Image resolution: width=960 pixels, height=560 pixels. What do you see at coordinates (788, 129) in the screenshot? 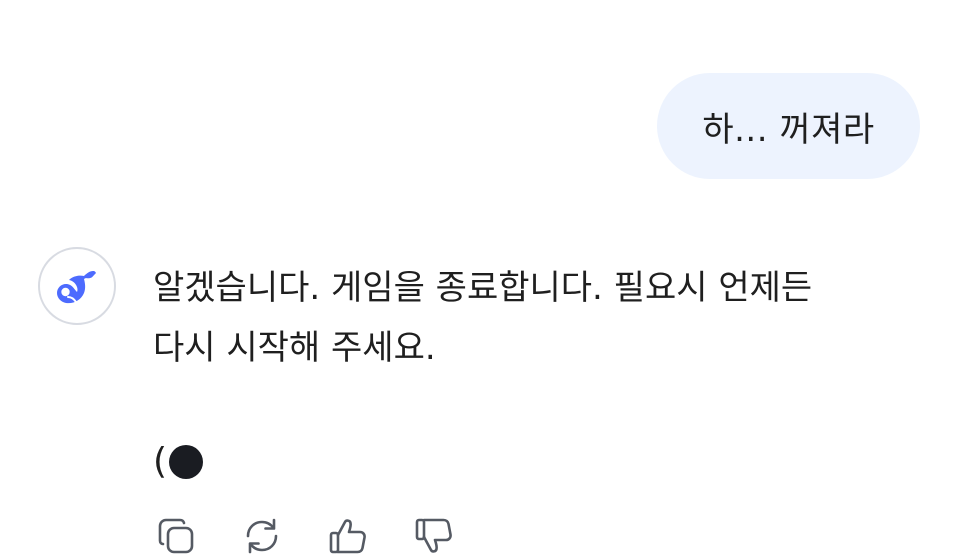
I see `user-message-text: 하... 꺼져라` at bounding box center [788, 129].